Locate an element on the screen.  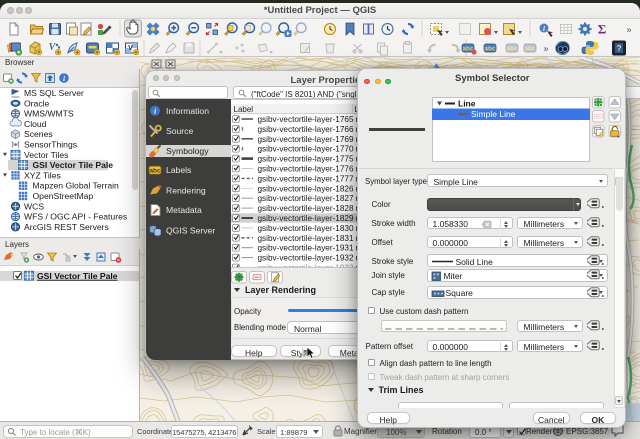
svg-text: Labels is located at coordinates (178, 170).